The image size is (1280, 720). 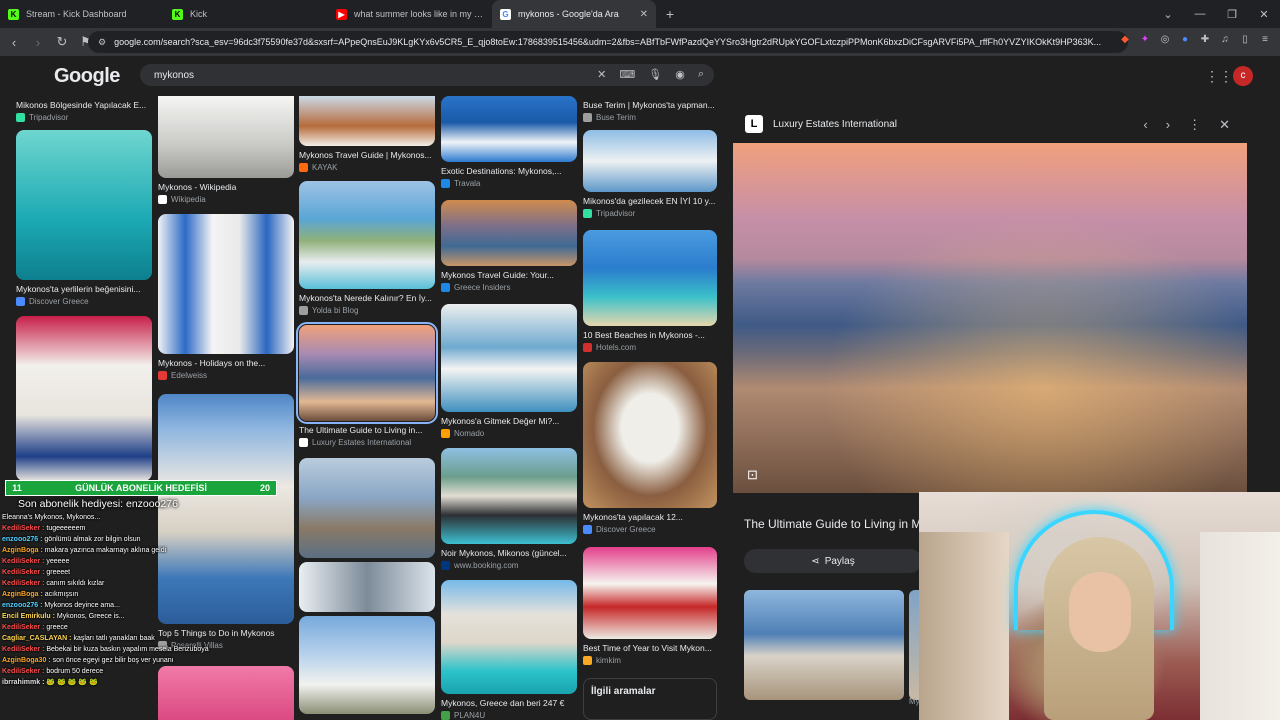 What do you see at coordinates (62, 42) in the screenshot?
I see `reload-icon: ↻` at bounding box center [62, 42].